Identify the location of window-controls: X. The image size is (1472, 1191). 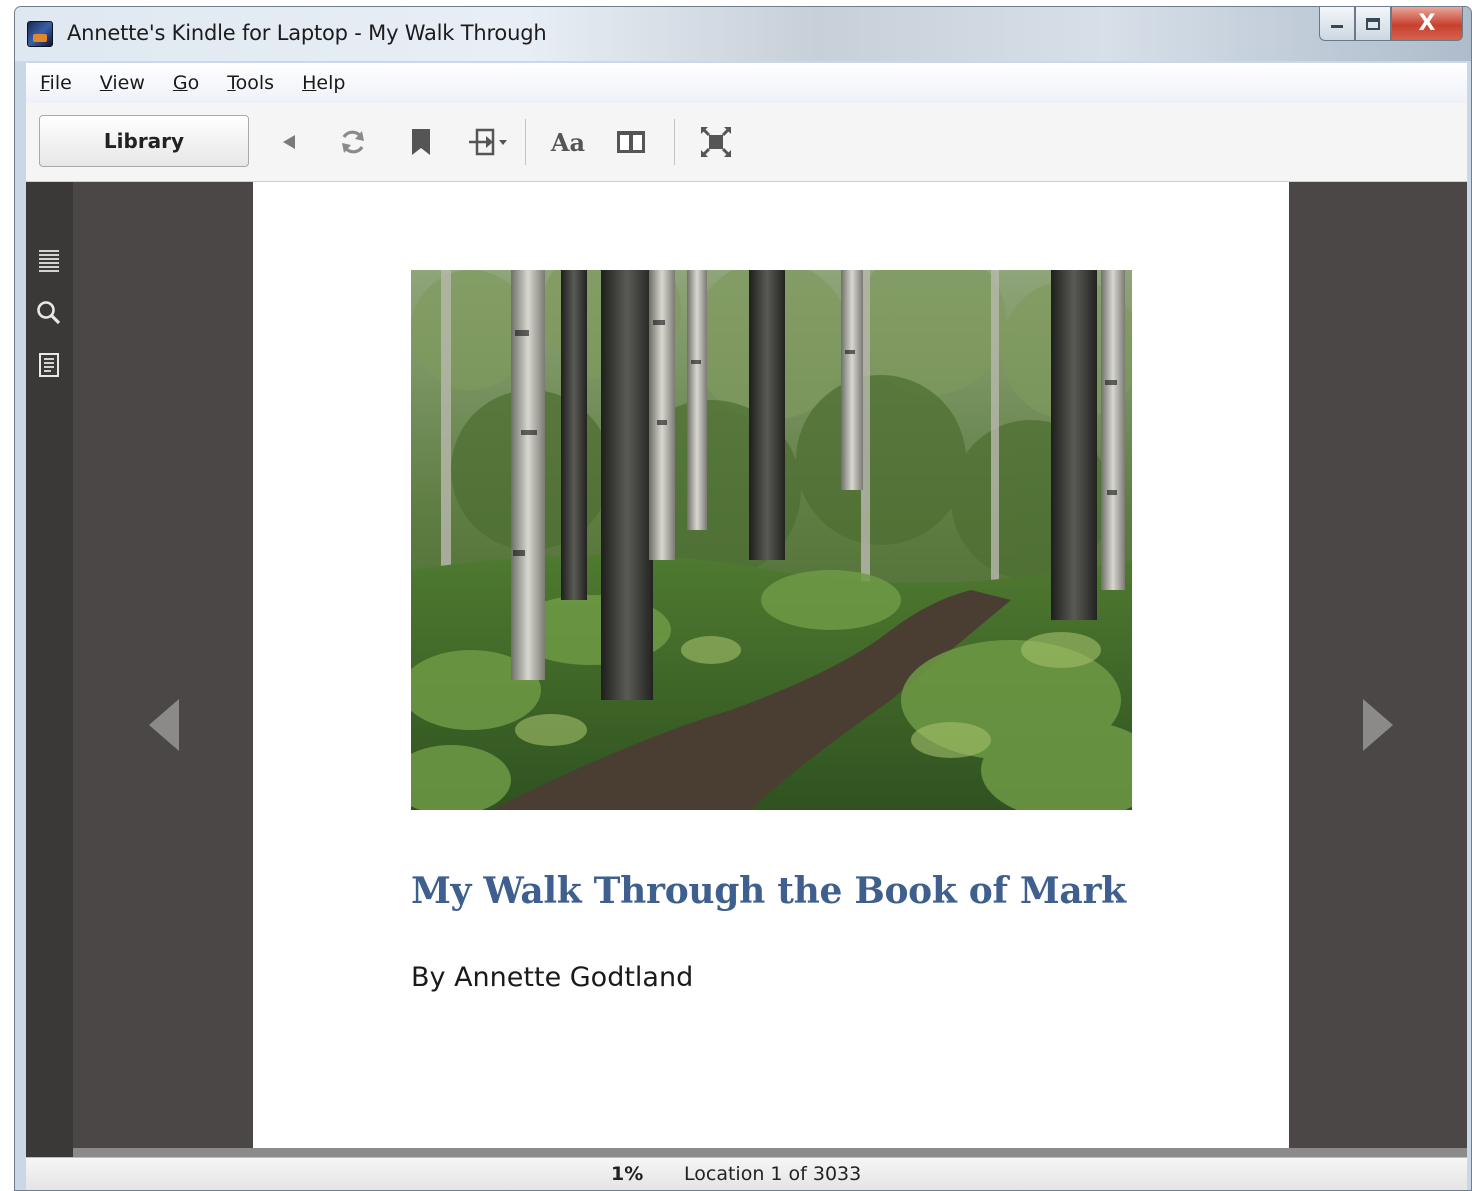
(1391, 25).